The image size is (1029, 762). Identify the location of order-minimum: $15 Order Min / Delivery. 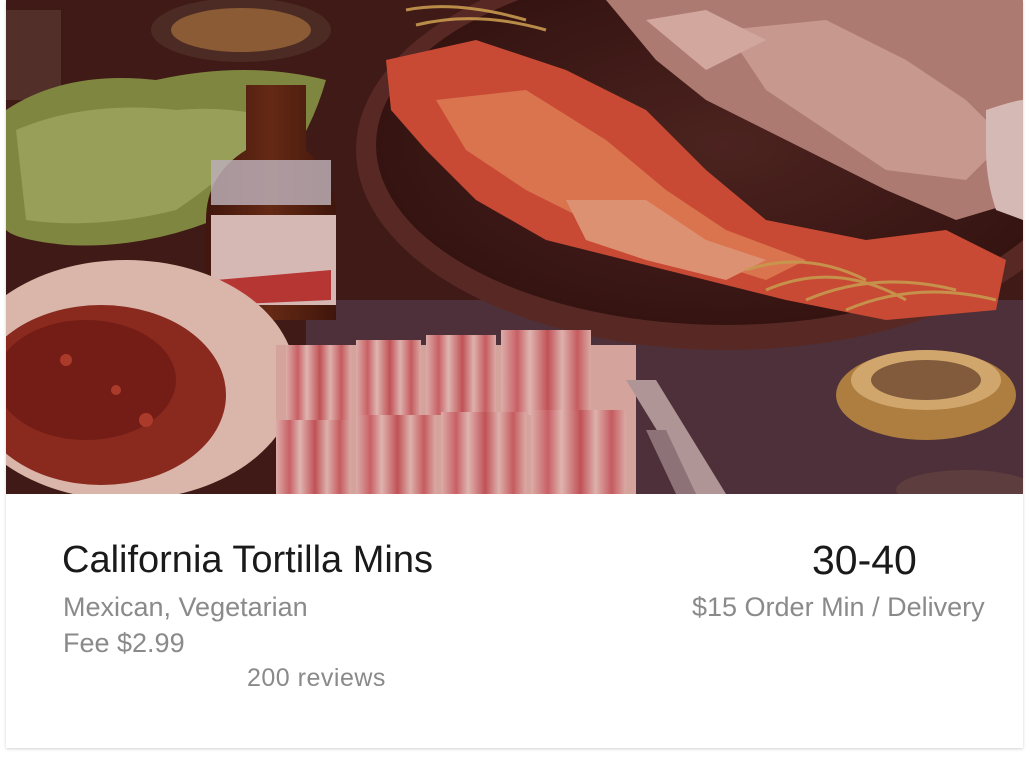
(838, 607).